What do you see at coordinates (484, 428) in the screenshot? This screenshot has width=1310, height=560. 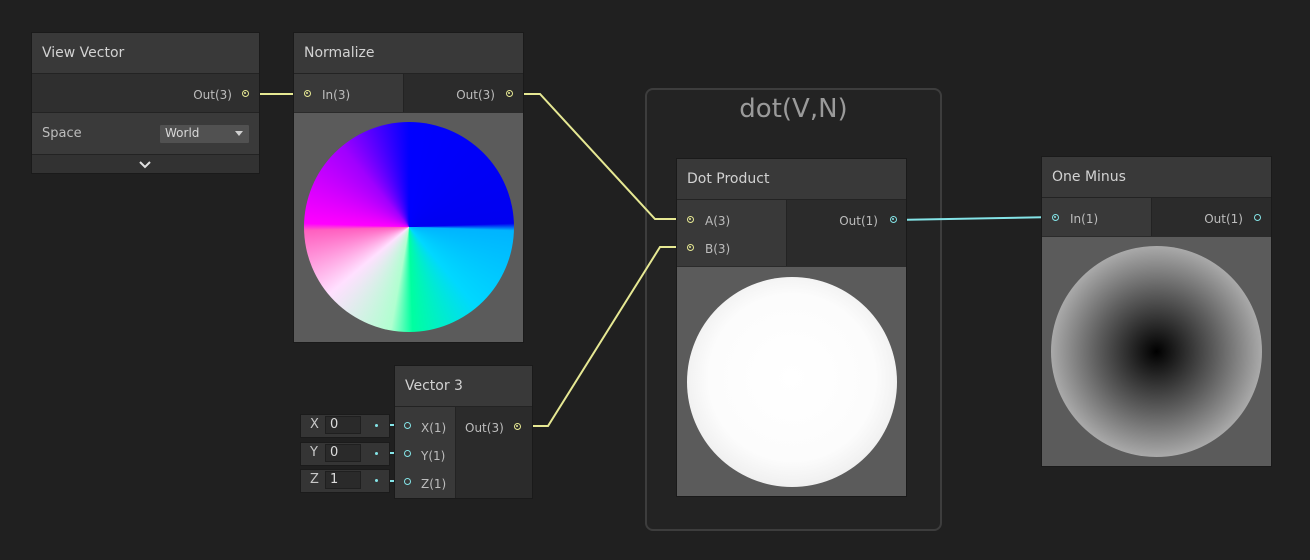 I see `vector3-out-label: Out(3)` at bounding box center [484, 428].